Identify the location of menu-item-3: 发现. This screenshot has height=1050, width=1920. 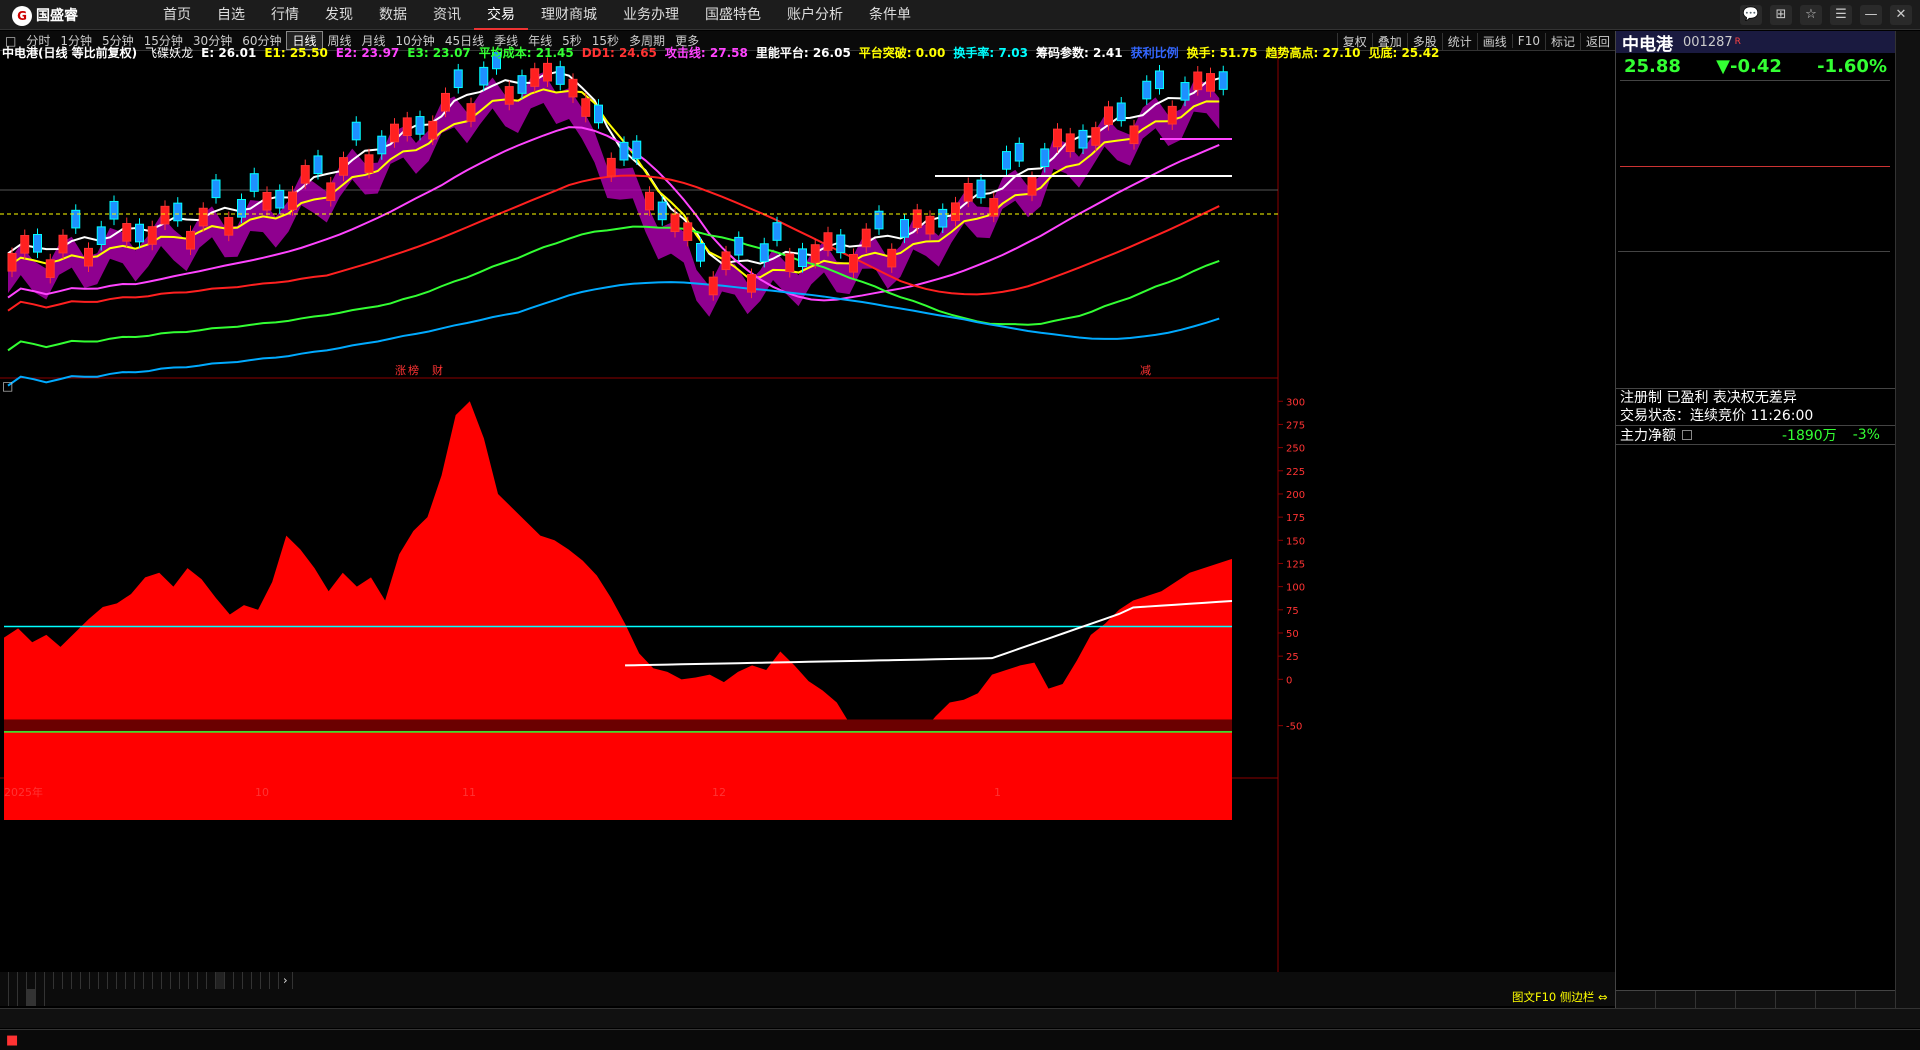
(339, 15).